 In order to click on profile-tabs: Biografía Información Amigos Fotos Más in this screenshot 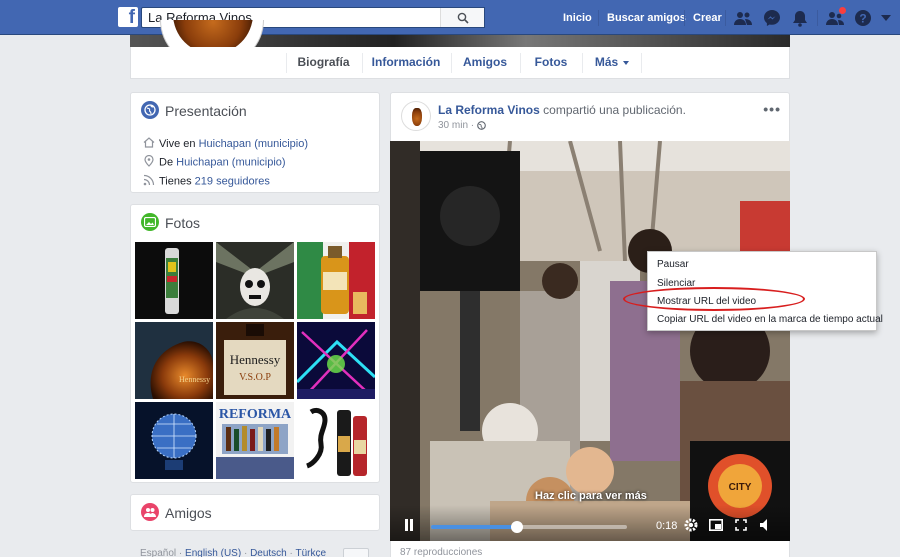, I will do `click(460, 63)`.